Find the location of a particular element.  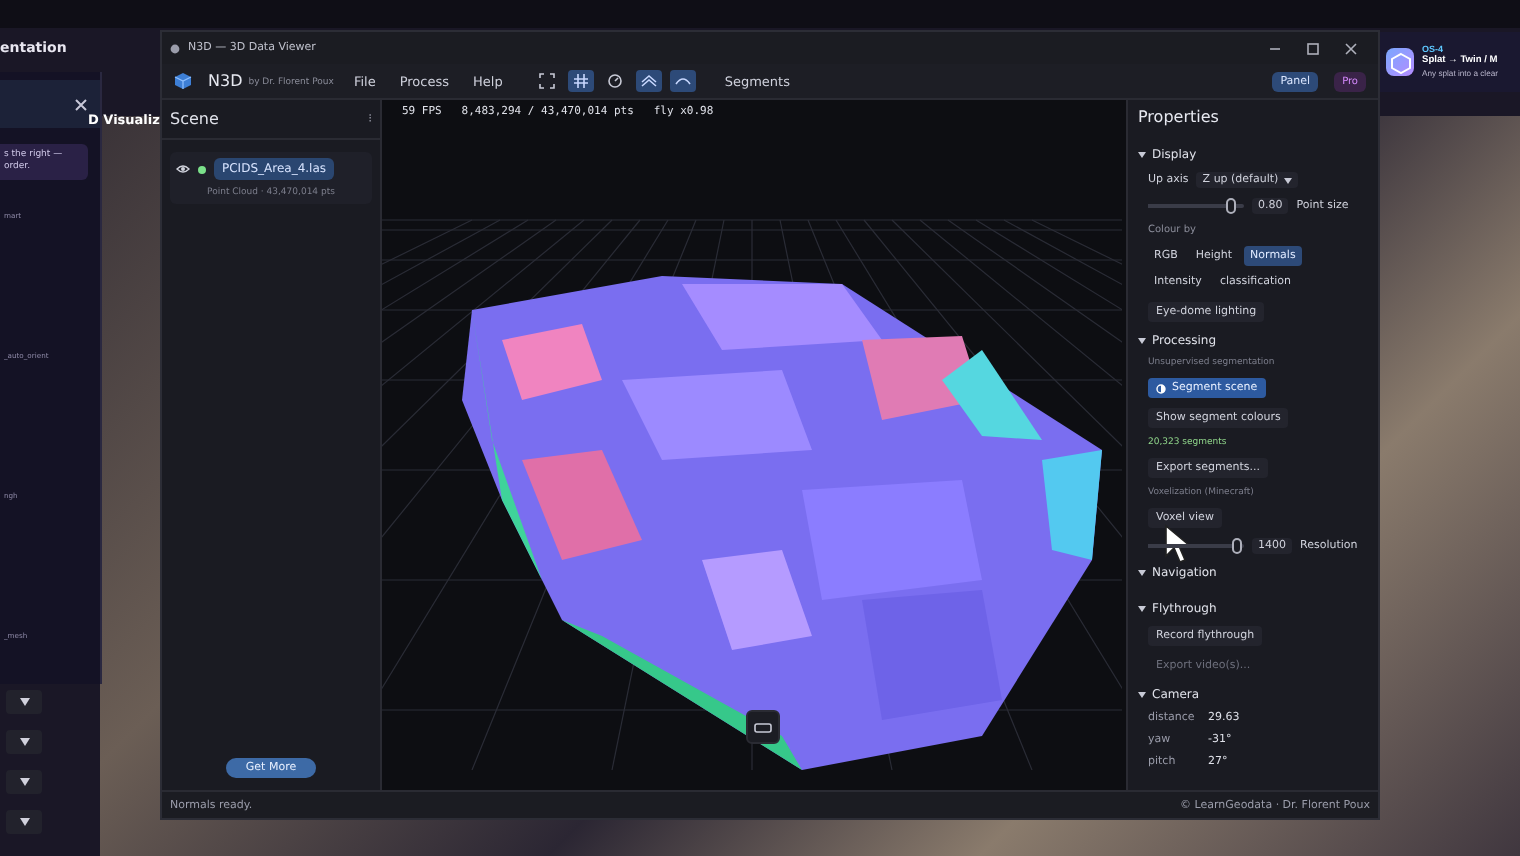

rectangle-icon is located at coordinates (763, 727).